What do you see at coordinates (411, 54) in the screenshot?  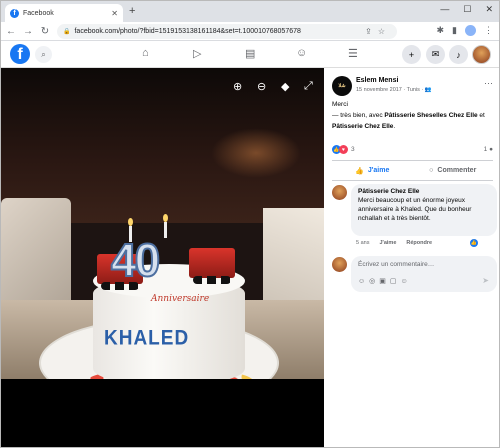 I see `create-icon: +` at bounding box center [411, 54].